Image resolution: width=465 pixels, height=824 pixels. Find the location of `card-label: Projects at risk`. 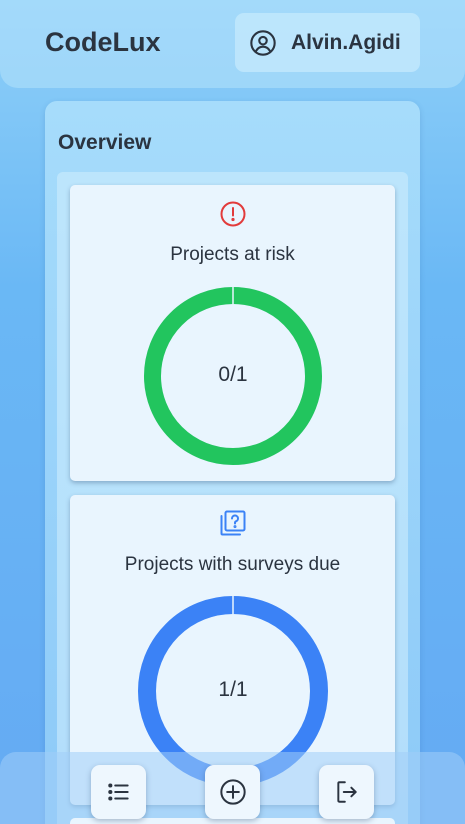

card-label: Projects at risk is located at coordinates (232, 254).